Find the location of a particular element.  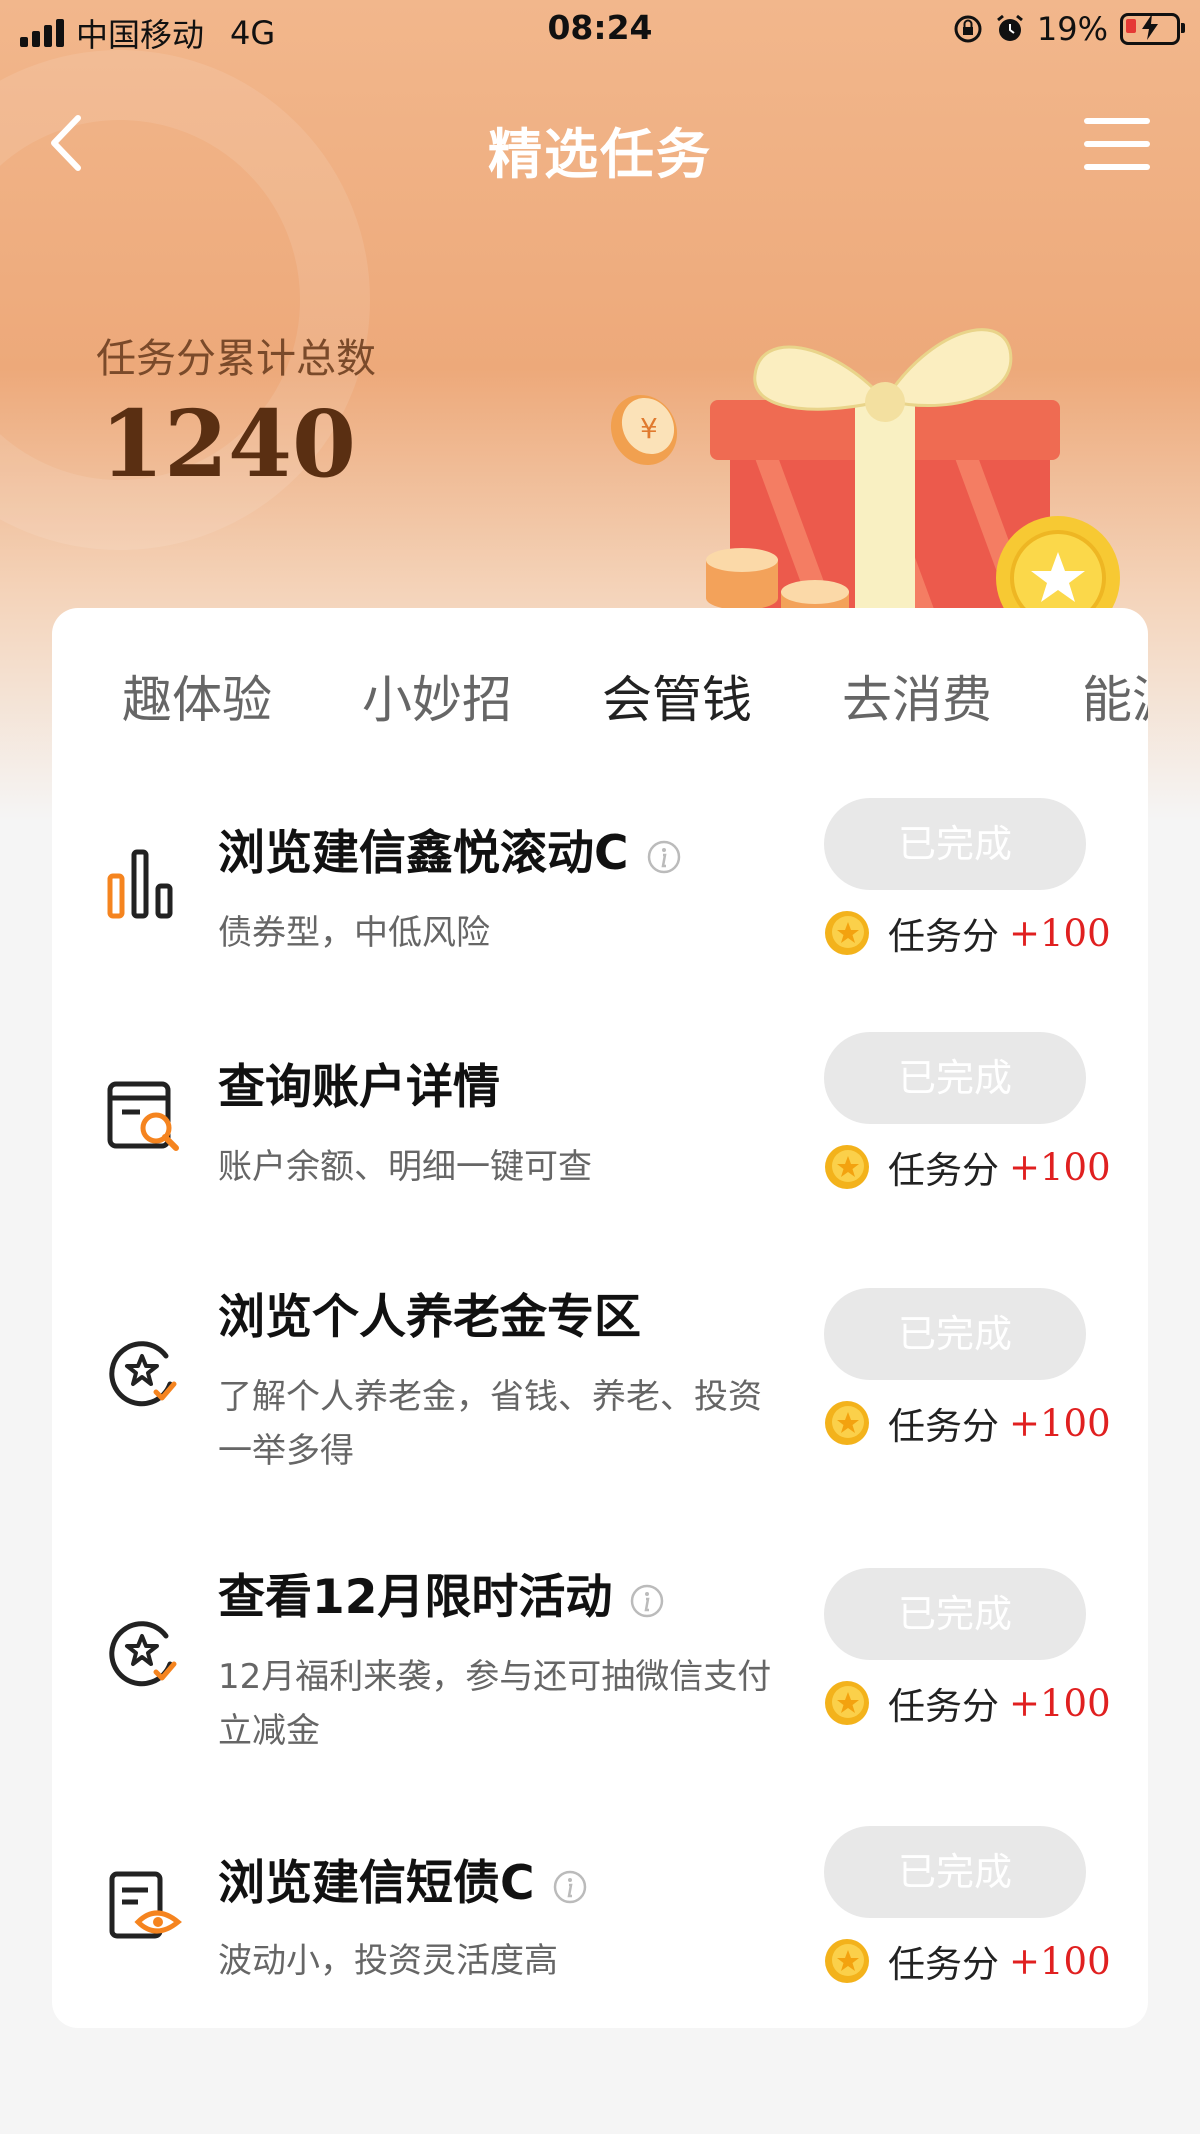

task-title: 浏览建信短债C is located at coordinates (402, 1878).